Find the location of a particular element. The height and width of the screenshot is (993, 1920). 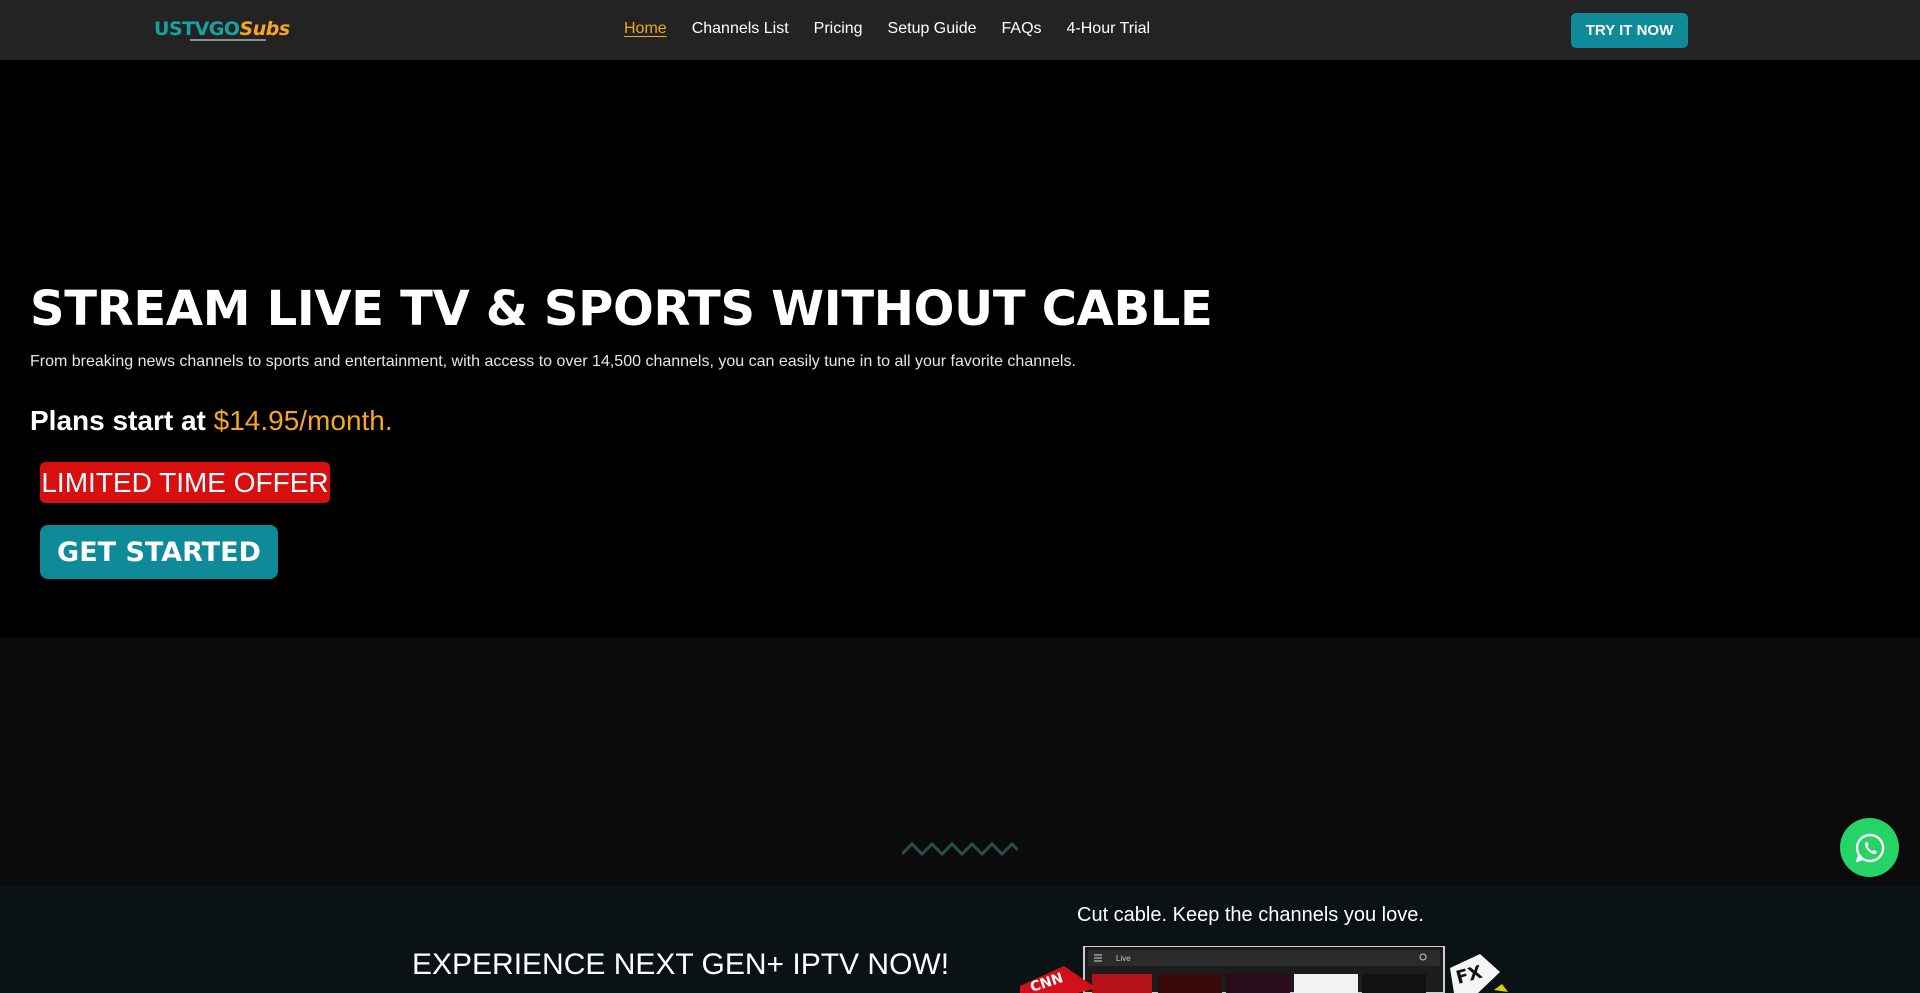

app-mockup-image: Live CNN FX is located at coordinates (1264, 969).